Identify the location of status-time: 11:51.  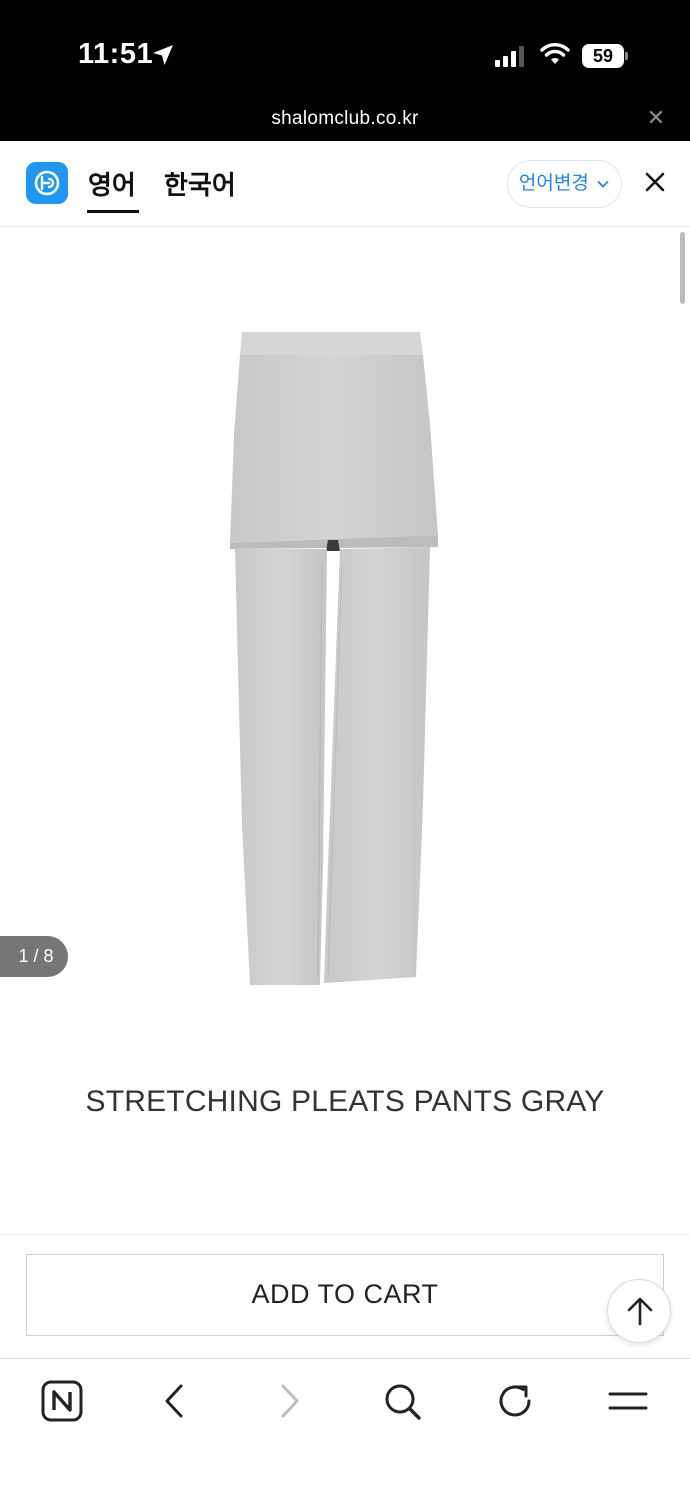
(116, 54).